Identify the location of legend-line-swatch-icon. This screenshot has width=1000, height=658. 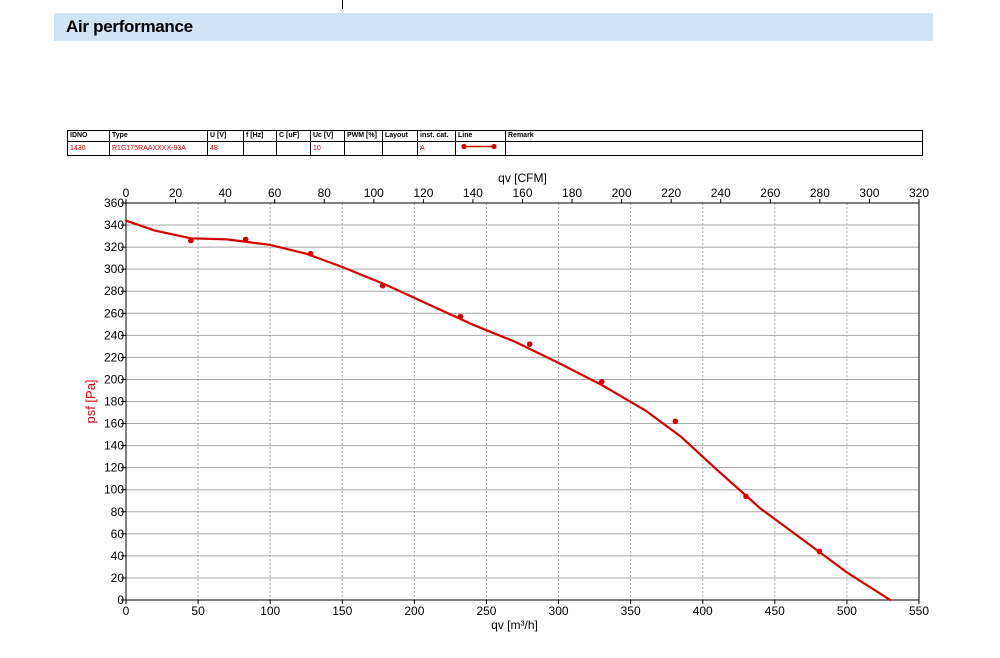
(479, 146).